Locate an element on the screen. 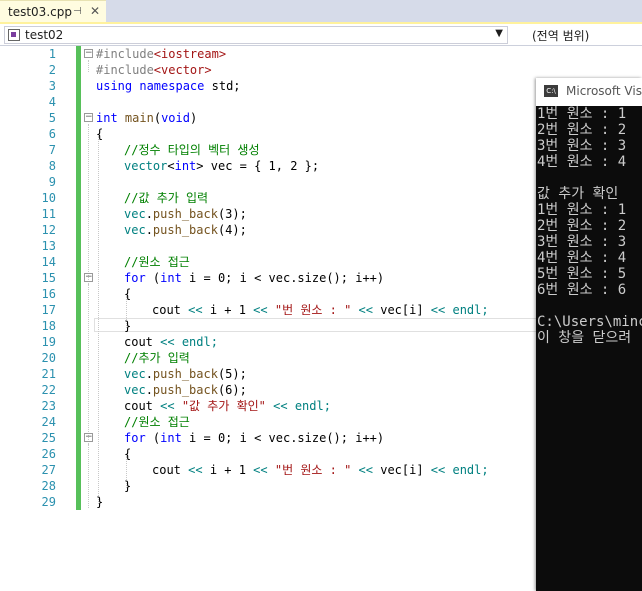  chevron-down-icon: ▼ is located at coordinates (499, 33).